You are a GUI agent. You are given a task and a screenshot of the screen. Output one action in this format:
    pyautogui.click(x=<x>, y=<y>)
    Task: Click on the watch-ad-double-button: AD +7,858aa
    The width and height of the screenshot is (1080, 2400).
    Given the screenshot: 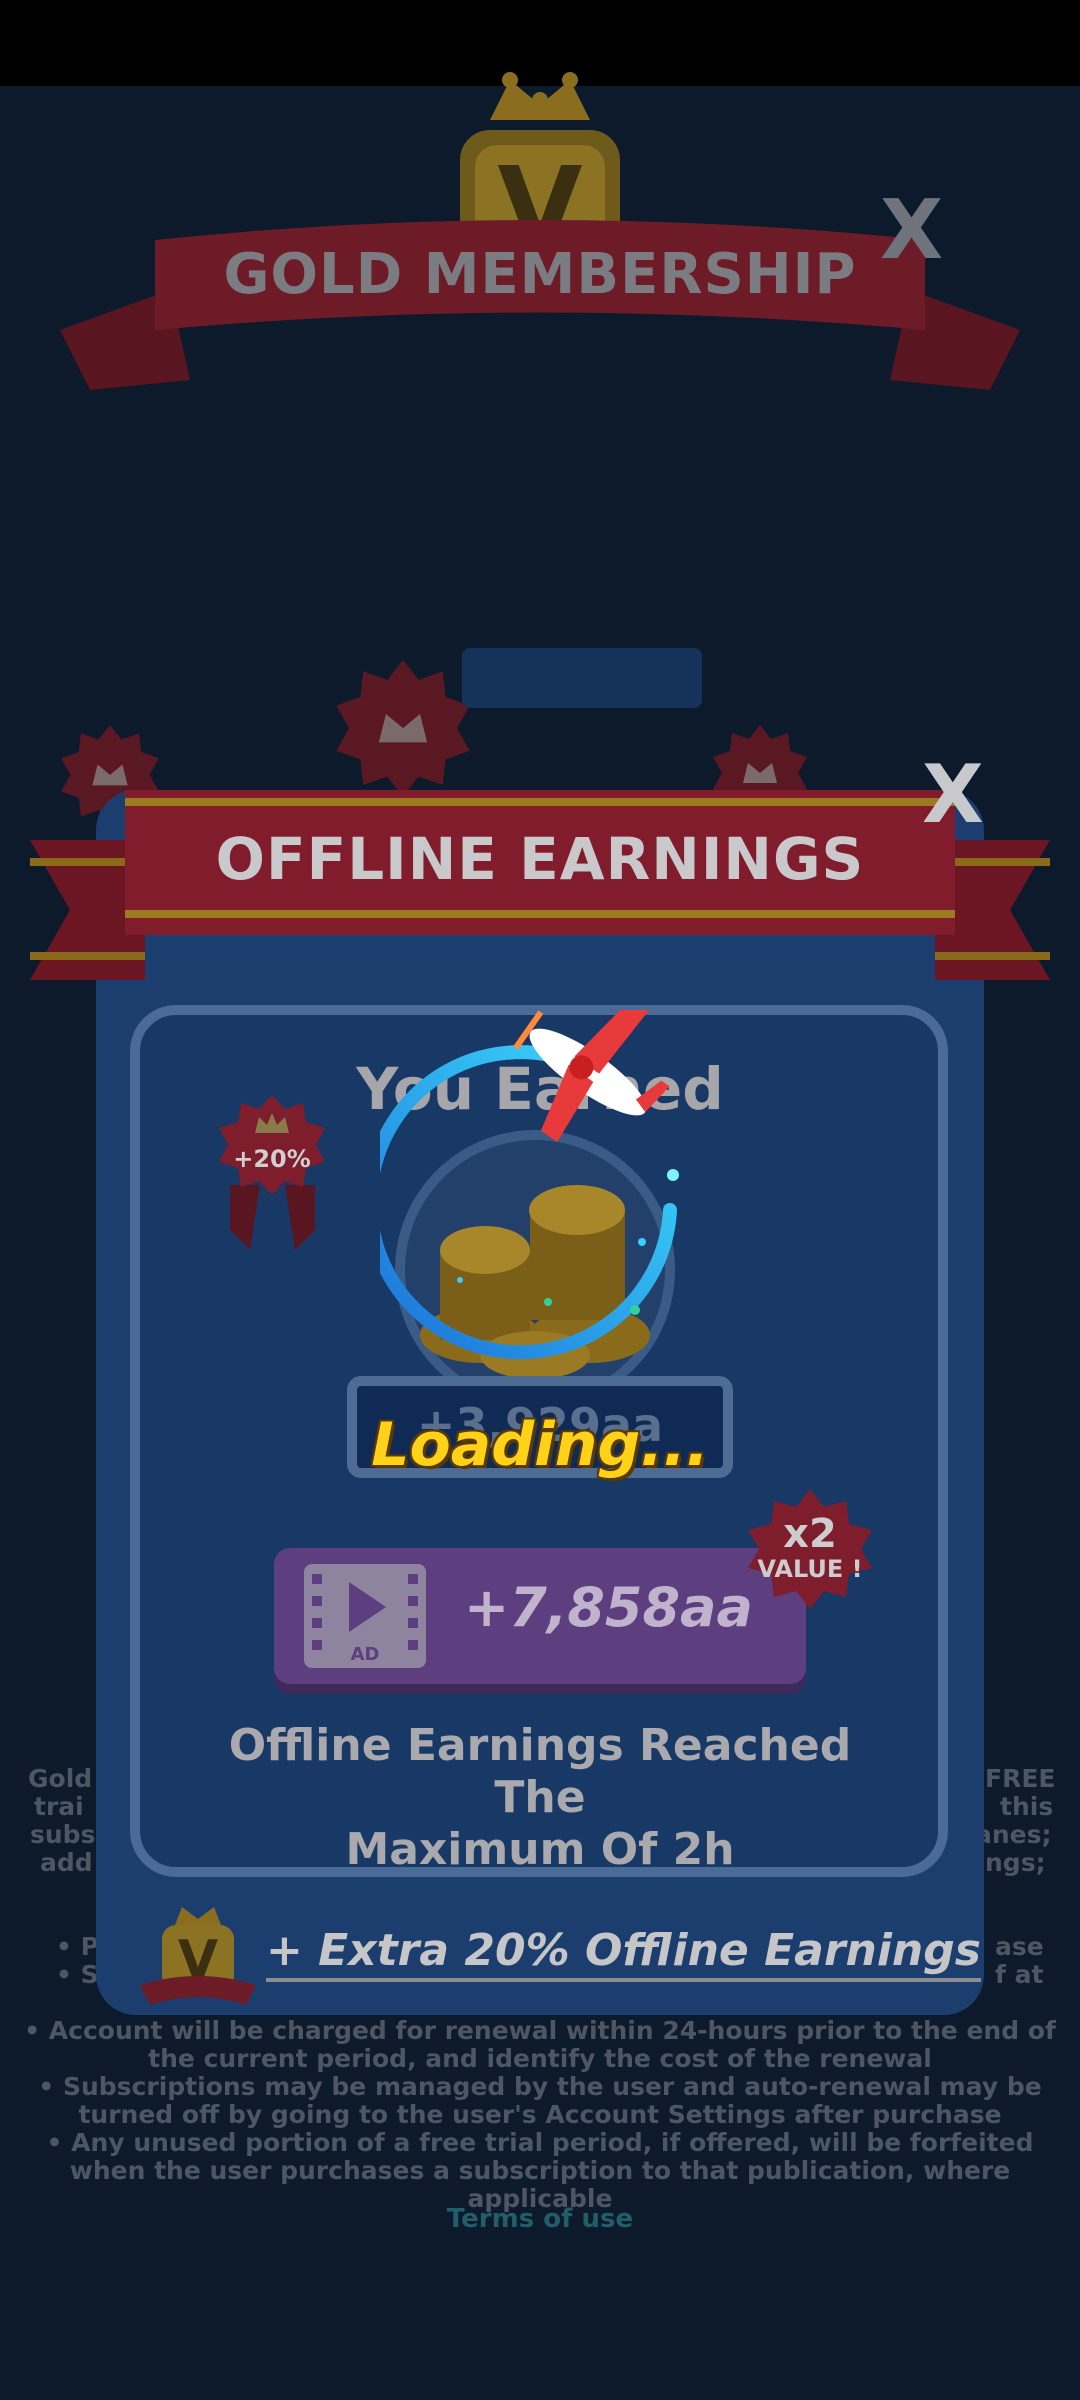 What is the action you would take?
    pyautogui.click(x=540, y=1616)
    